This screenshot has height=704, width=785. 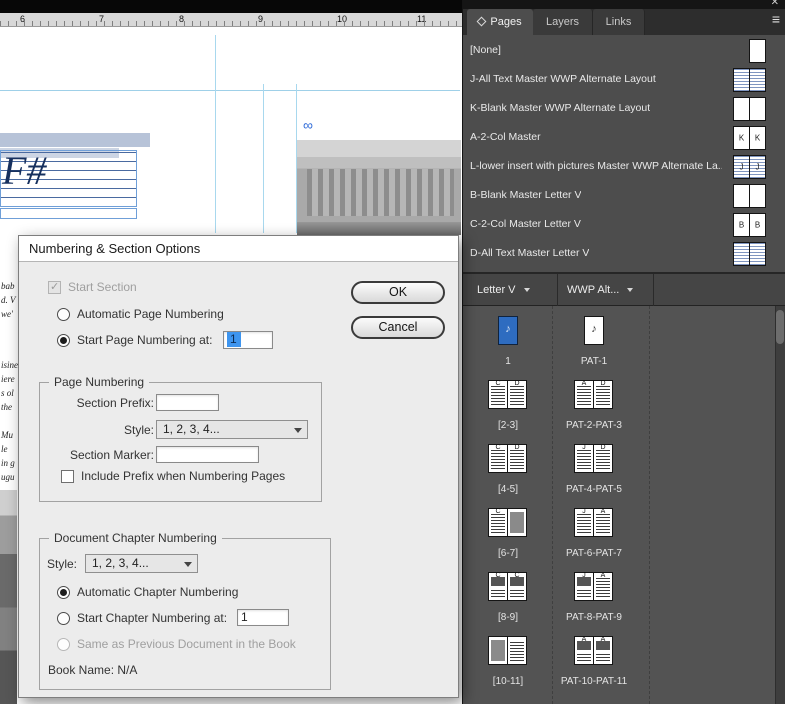 What do you see at coordinates (508, 331) in the screenshot?
I see `page-thumbnail-selected: ♪` at bounding box center [508, 331].